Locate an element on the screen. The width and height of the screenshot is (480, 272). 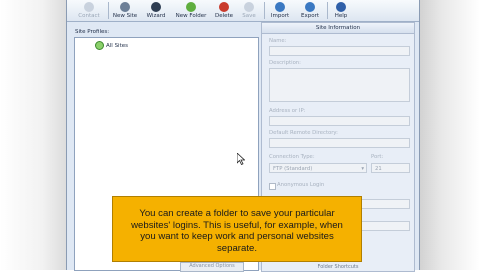
delete-button: Delete is located at coordinates (224, 10).